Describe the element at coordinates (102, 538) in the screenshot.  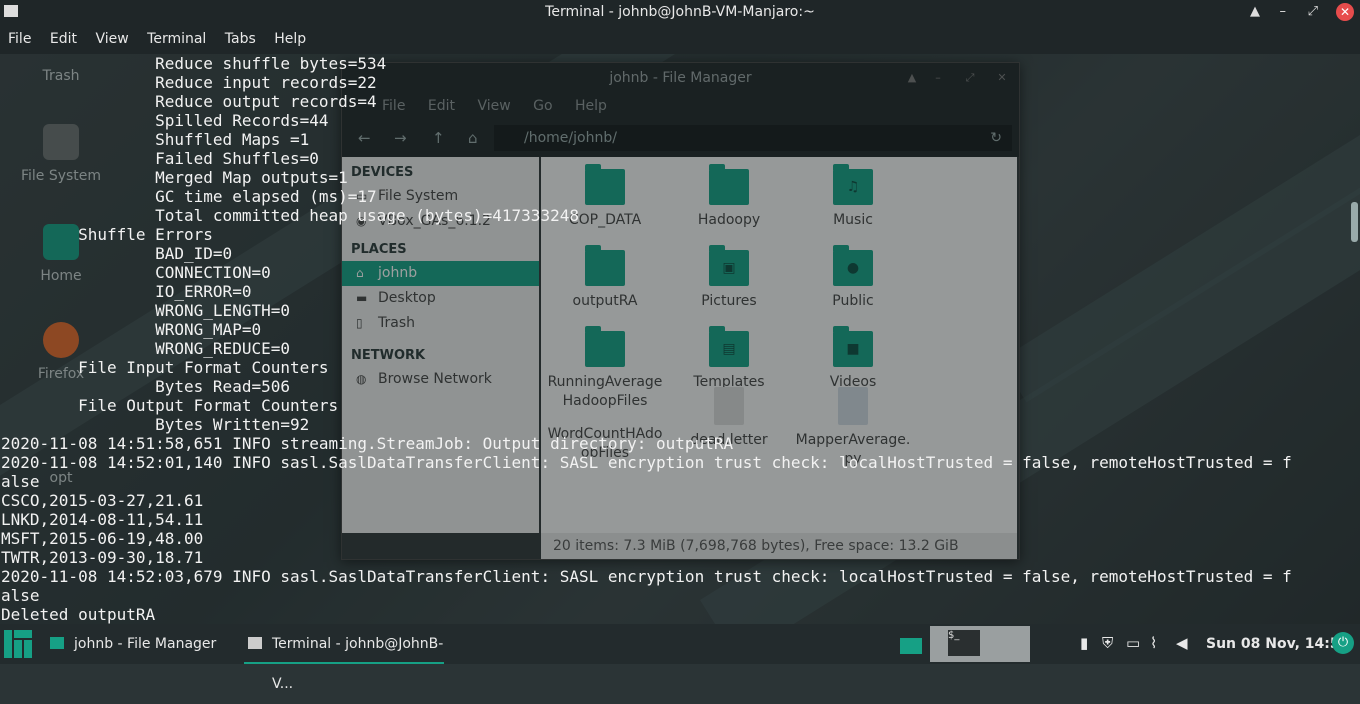
I see `terminal-line: MSFT,2015-06-19,48.00` at that location.